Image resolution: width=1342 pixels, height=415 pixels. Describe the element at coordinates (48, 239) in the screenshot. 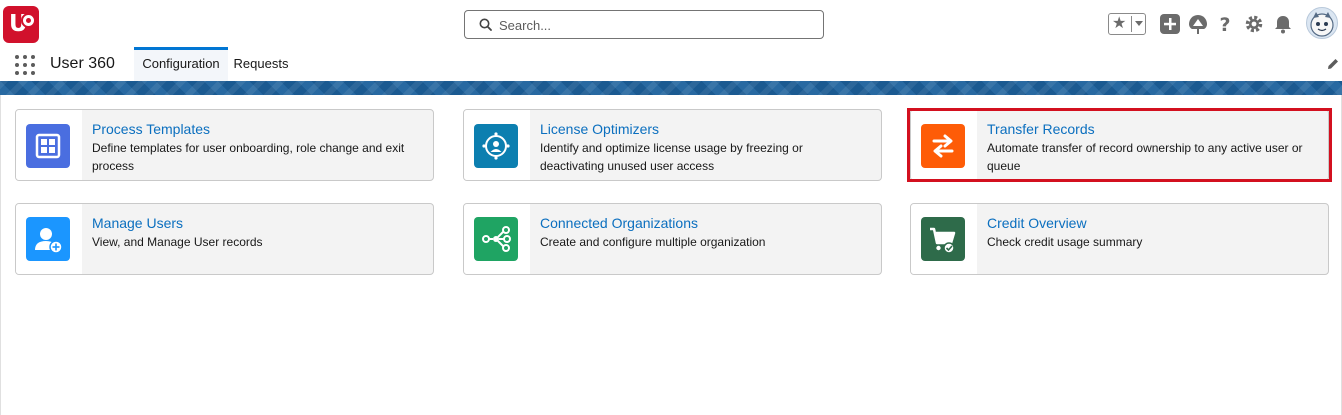

I see `user-add-icon` at that location.